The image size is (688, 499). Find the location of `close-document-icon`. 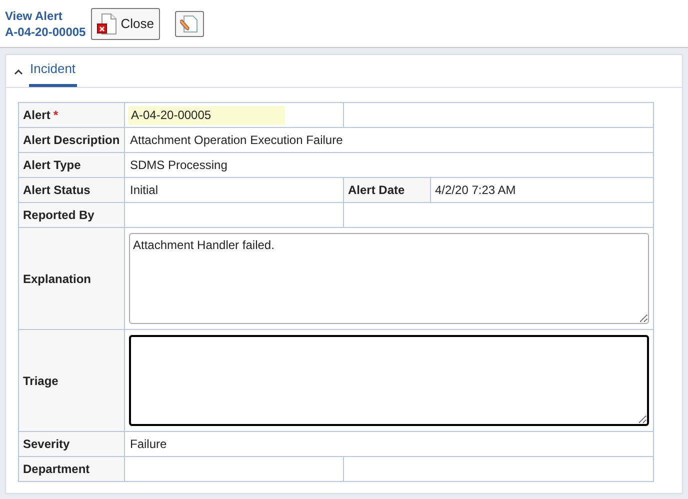

close-document-icon is located at coordinates (106, 23).